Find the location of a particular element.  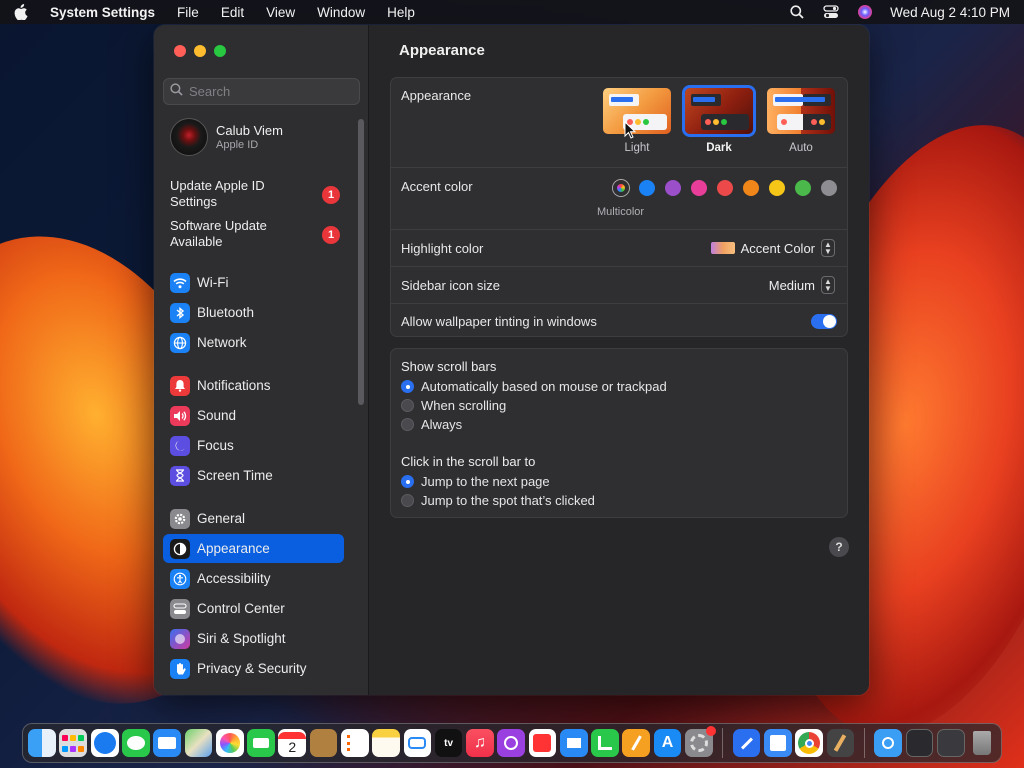

profile-name: Calub Viem is located at coordinates (249, 130).